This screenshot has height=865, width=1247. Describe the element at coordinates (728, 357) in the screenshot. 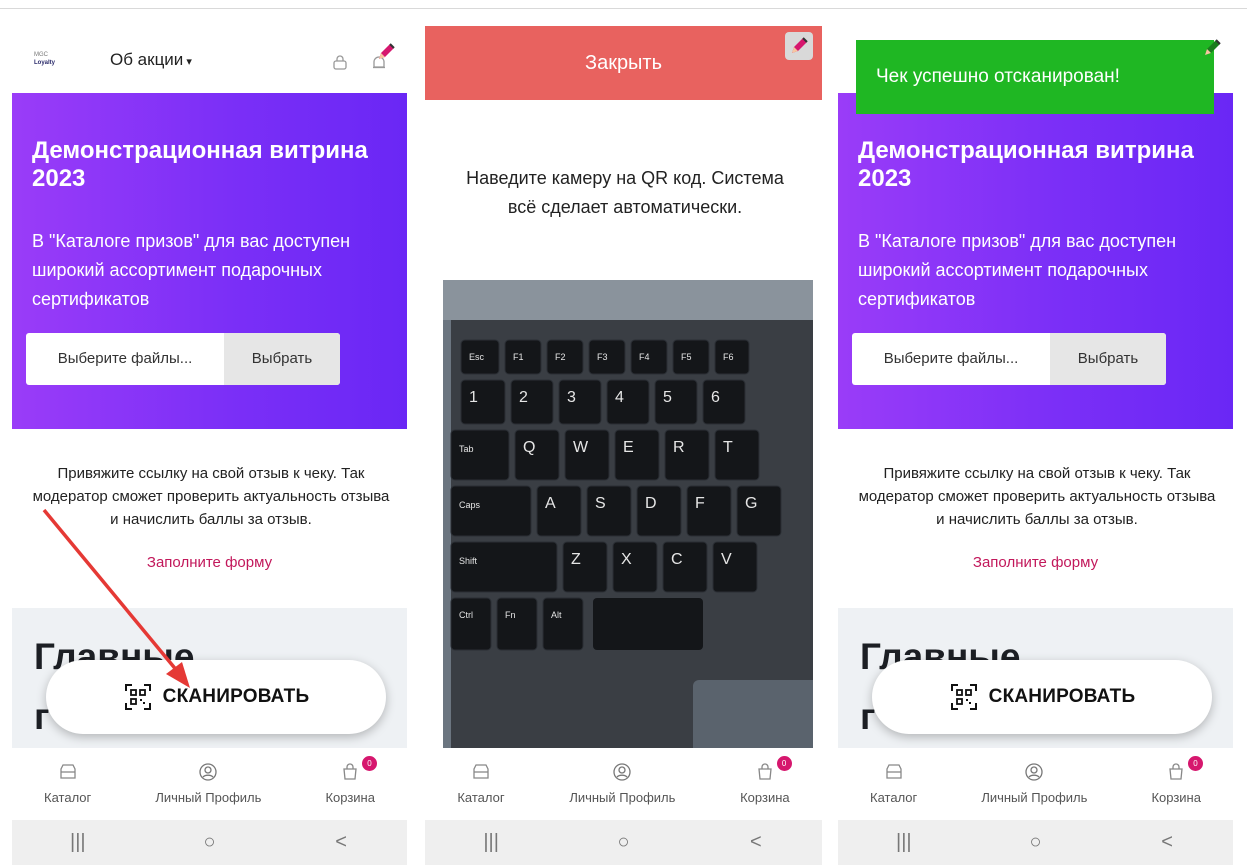

I see `keyboard-key-label: F6` at that location.